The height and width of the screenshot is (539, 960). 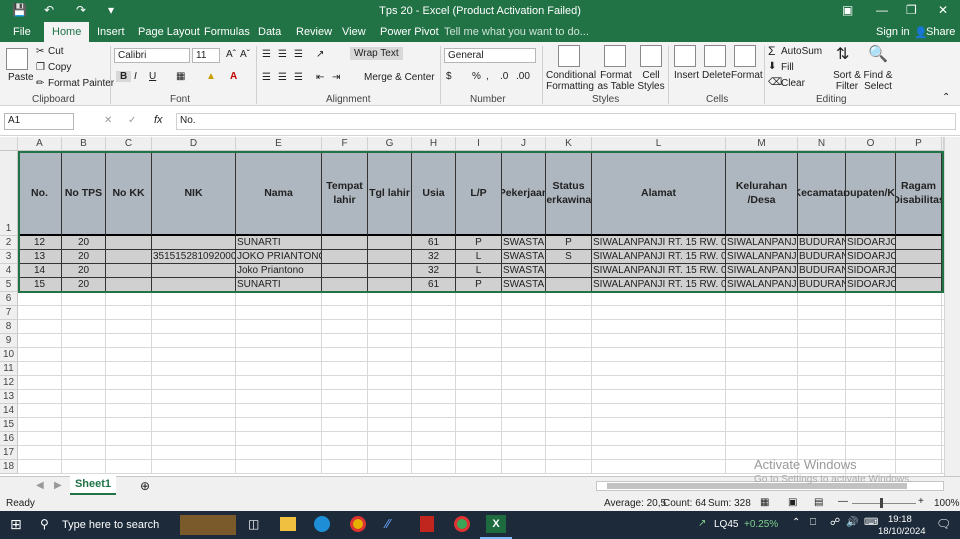 I want to click on zoom-in-icon: +, so click(x=921, y=501).